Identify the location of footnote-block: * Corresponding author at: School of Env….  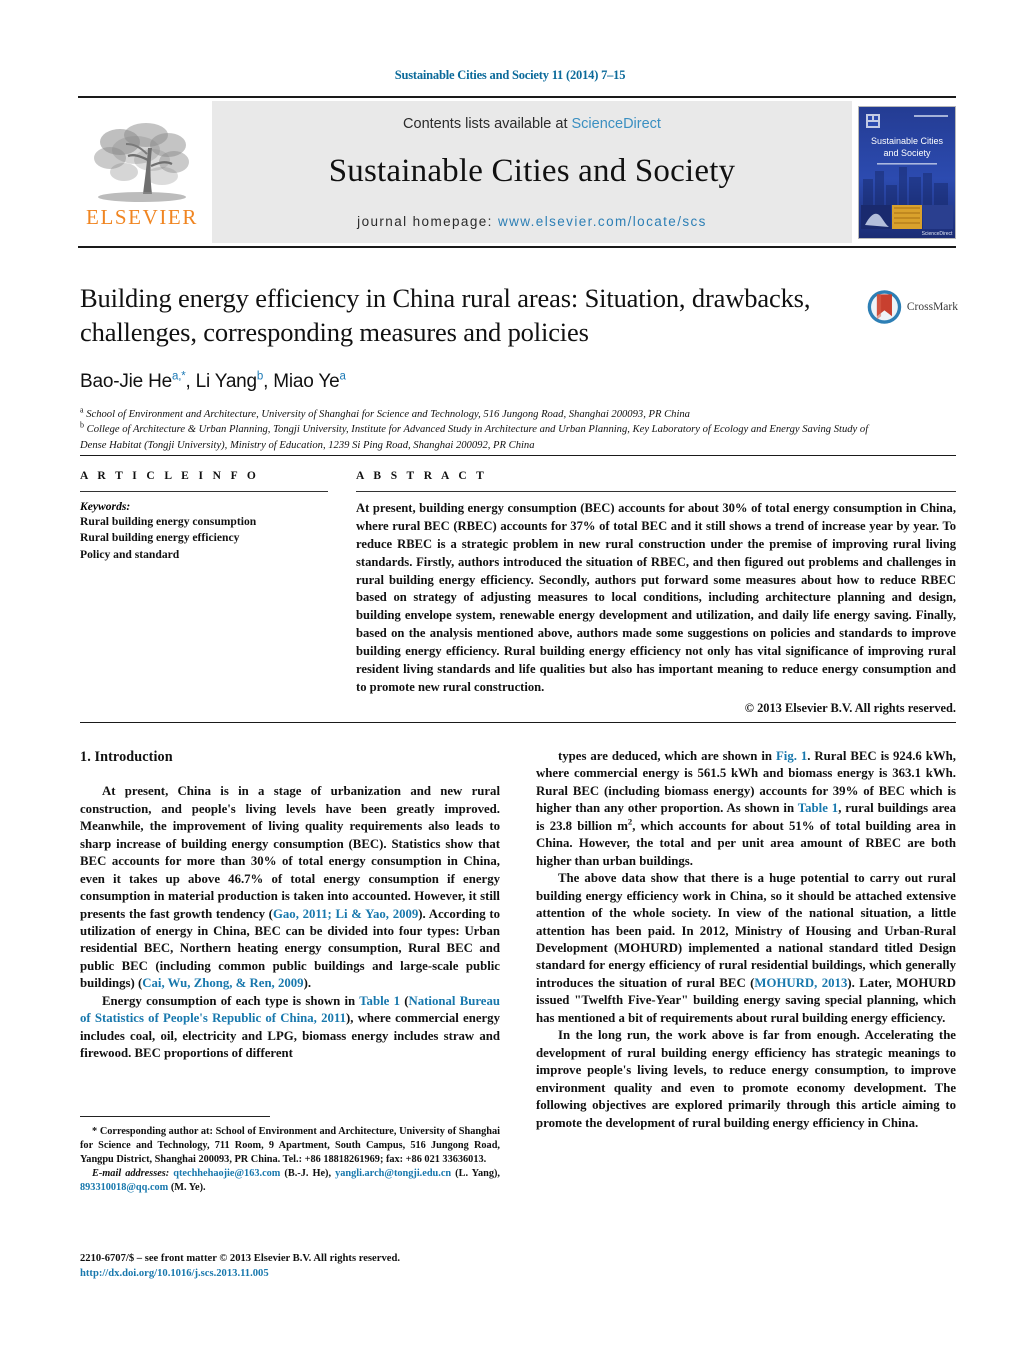
(290, 1160).